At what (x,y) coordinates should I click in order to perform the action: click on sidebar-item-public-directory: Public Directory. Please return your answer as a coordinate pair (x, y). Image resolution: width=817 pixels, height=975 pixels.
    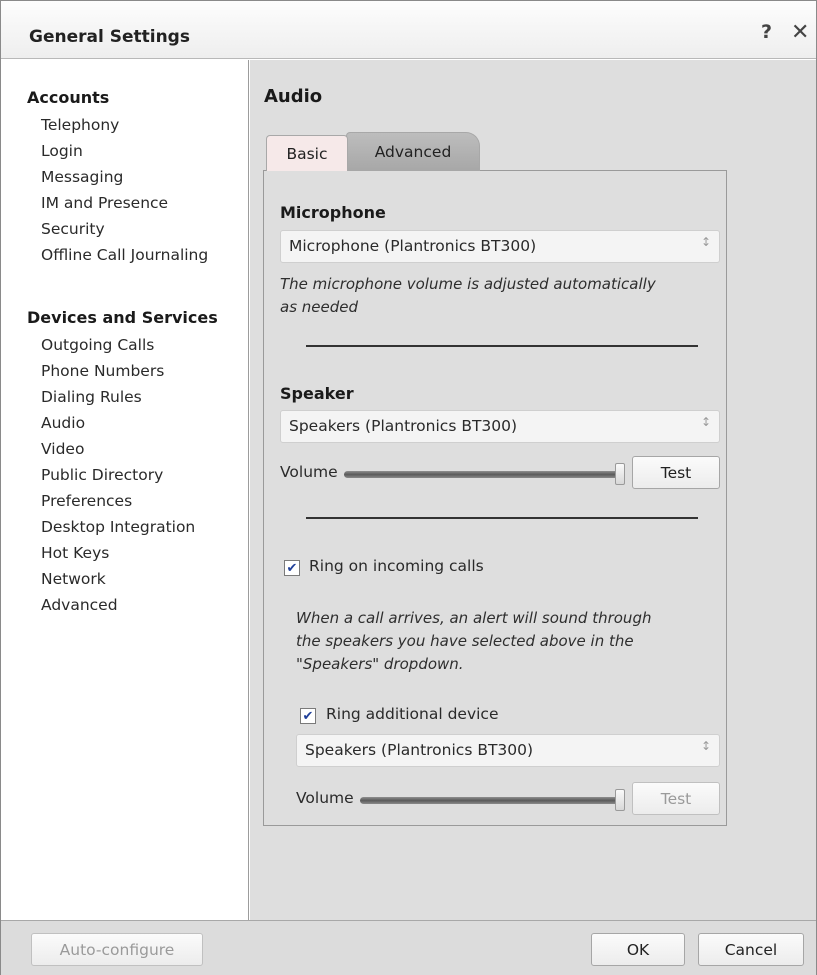
    Looking at the image, I should click on (102, 475).